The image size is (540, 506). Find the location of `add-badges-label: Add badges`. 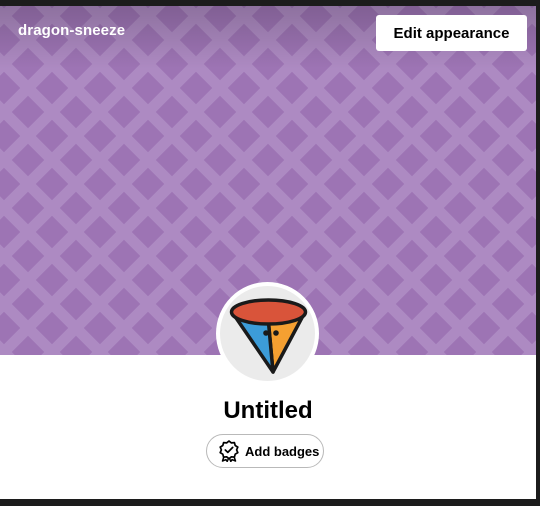

add-badges-label: Add badges is located at coordinates (282, 451).